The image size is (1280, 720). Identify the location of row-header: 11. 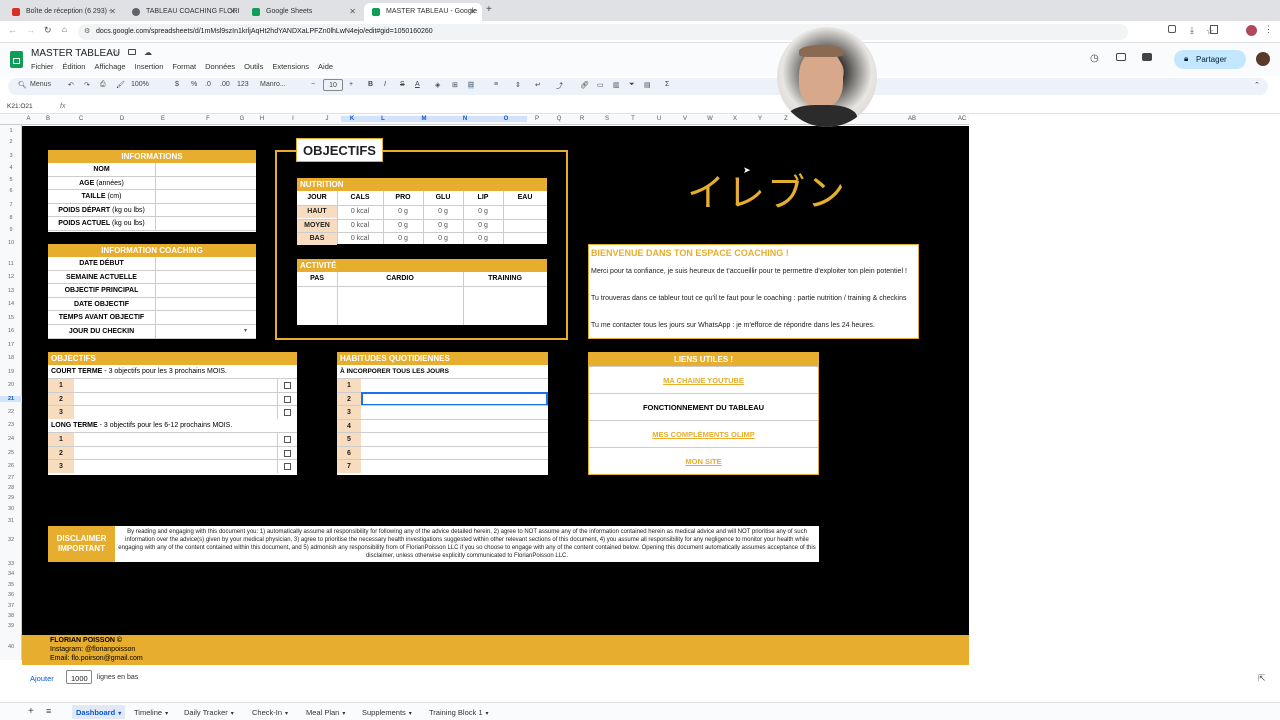
(11, 264).